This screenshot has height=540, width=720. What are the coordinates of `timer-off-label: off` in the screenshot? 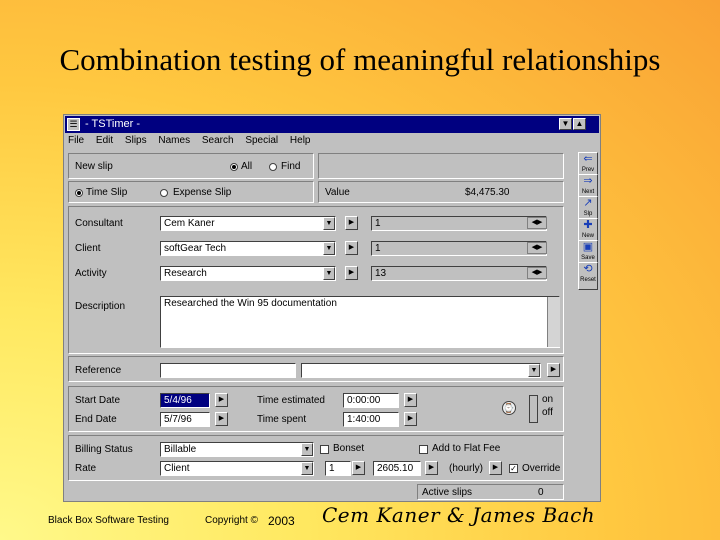 It's located at (547, 412).